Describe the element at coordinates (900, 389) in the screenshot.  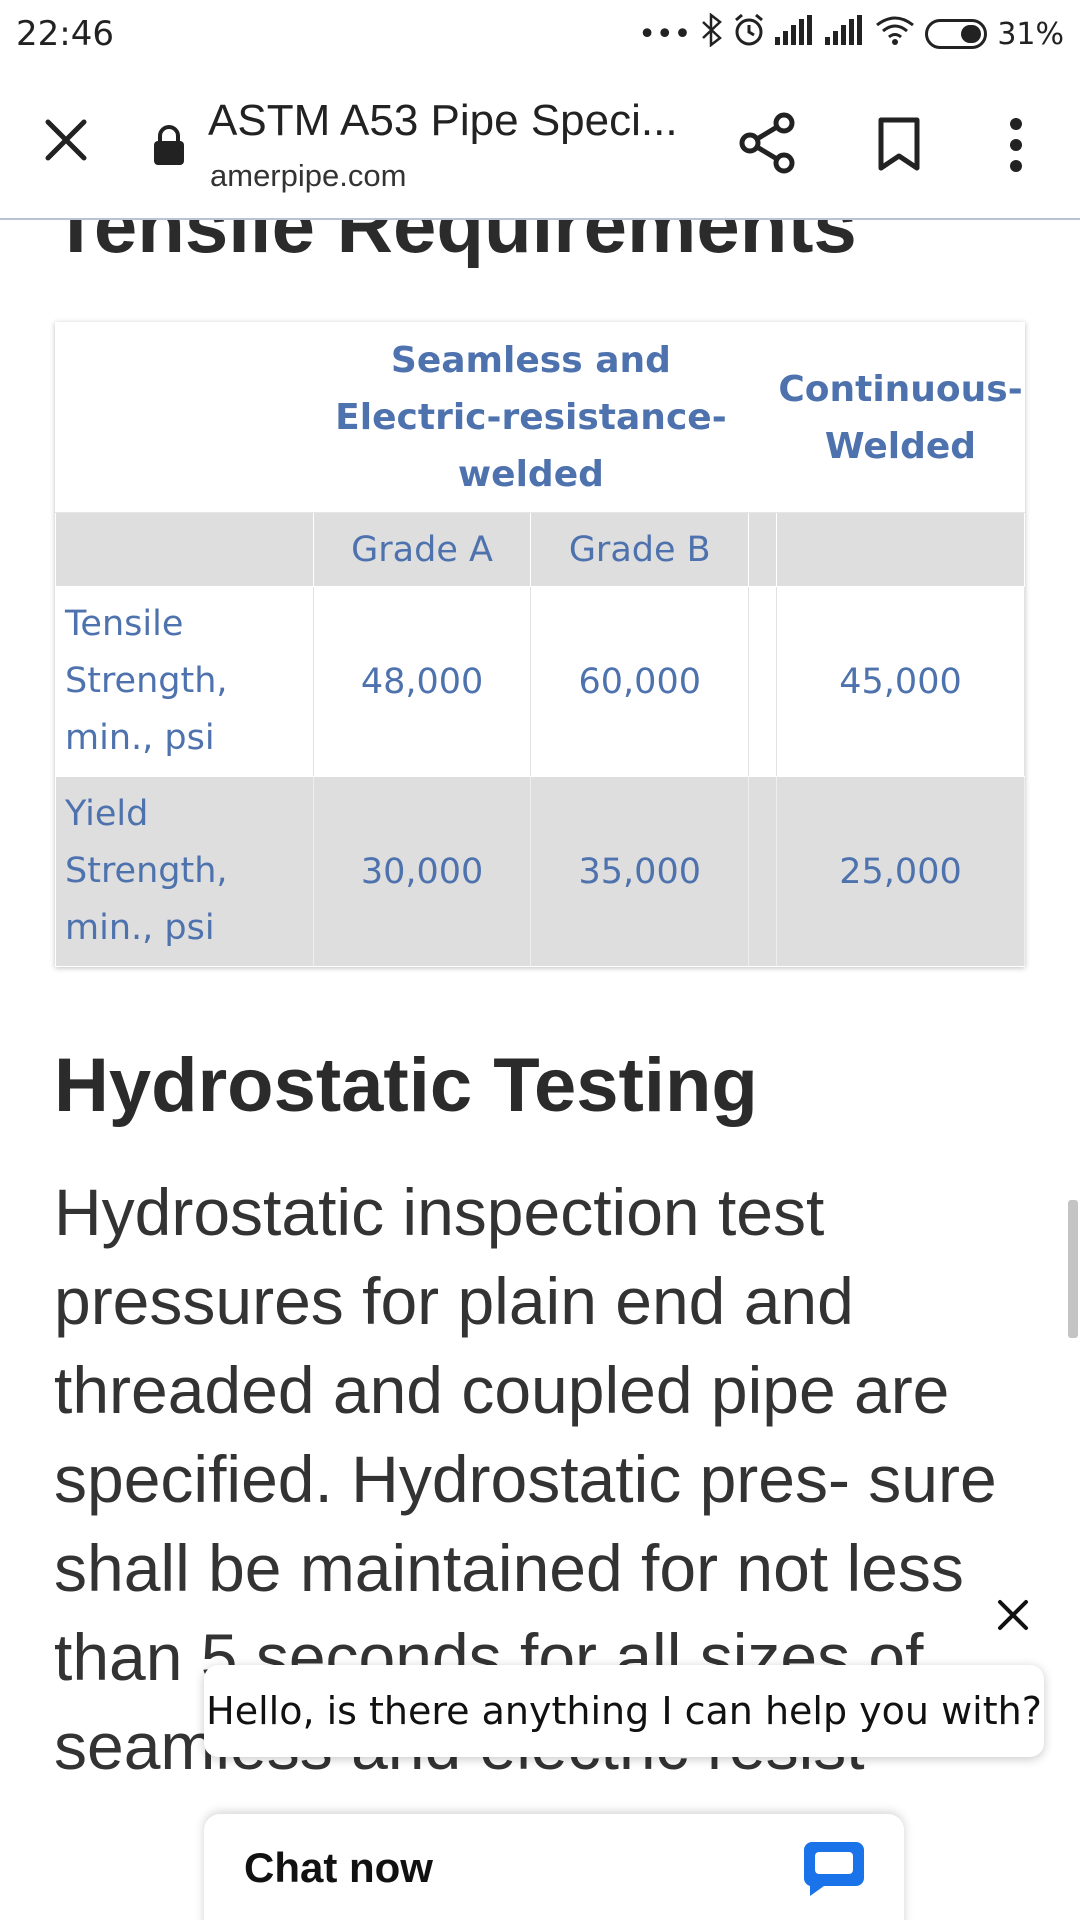
I see `header-line: Continuous-` at that location.